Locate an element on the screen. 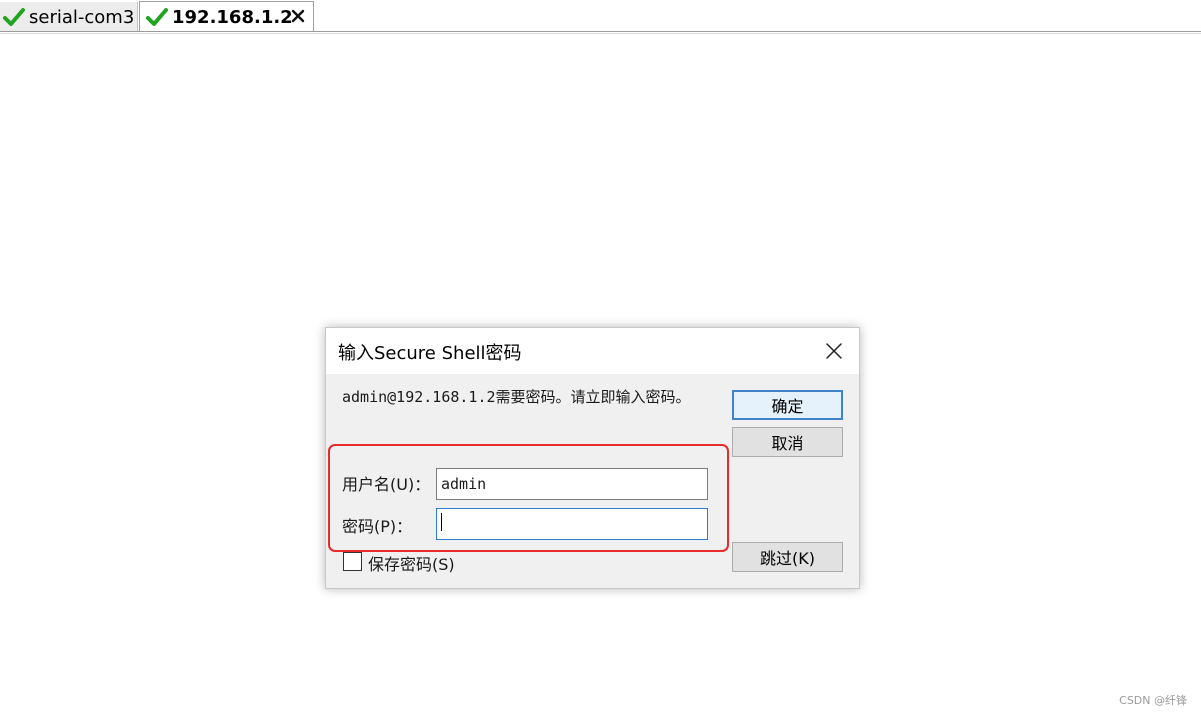 The image size is (1201, 718). text-caret is located at coordinates (441, 522).